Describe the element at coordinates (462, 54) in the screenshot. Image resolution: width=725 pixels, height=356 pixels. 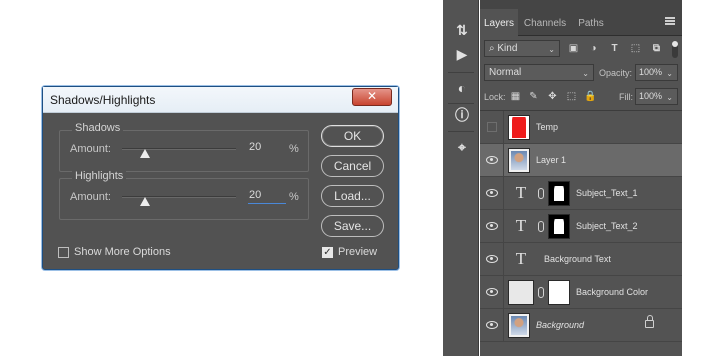
I see `actions-play-icon: ▶` at that location.